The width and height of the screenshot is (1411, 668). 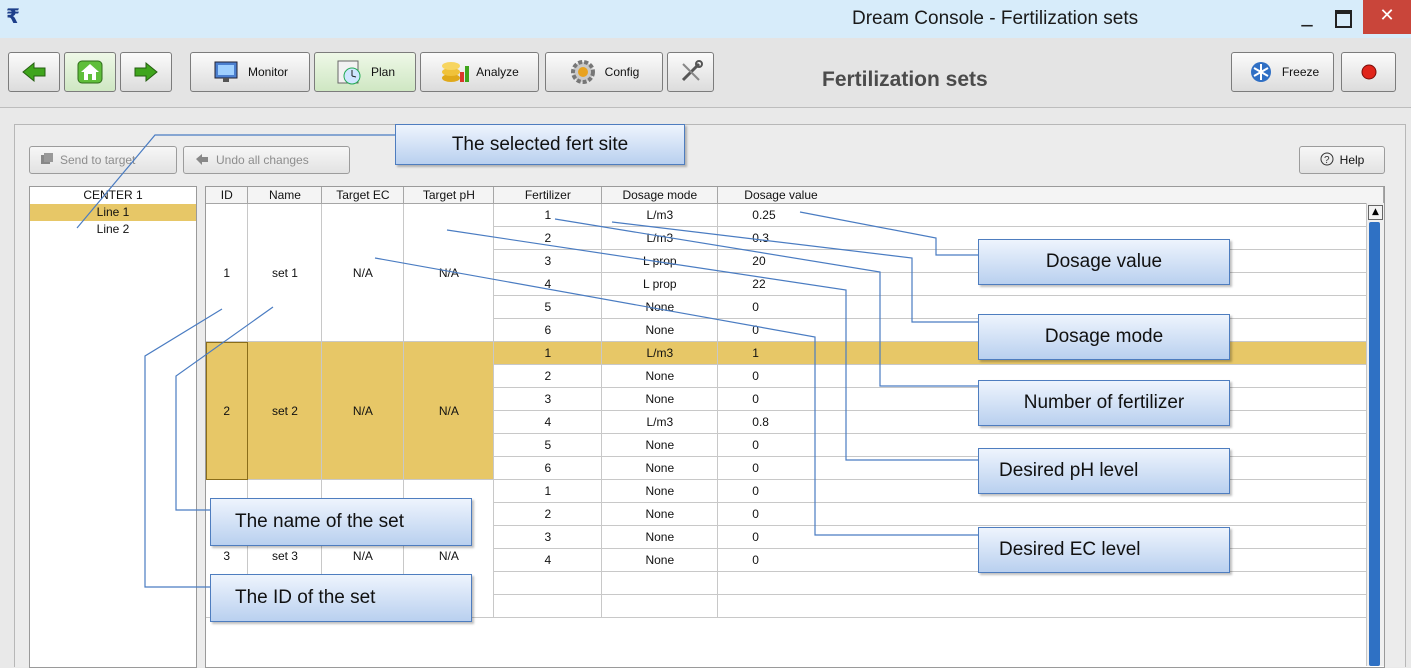 I want to click on callout-set-name: The name of the set, so click(x=341, y=522).